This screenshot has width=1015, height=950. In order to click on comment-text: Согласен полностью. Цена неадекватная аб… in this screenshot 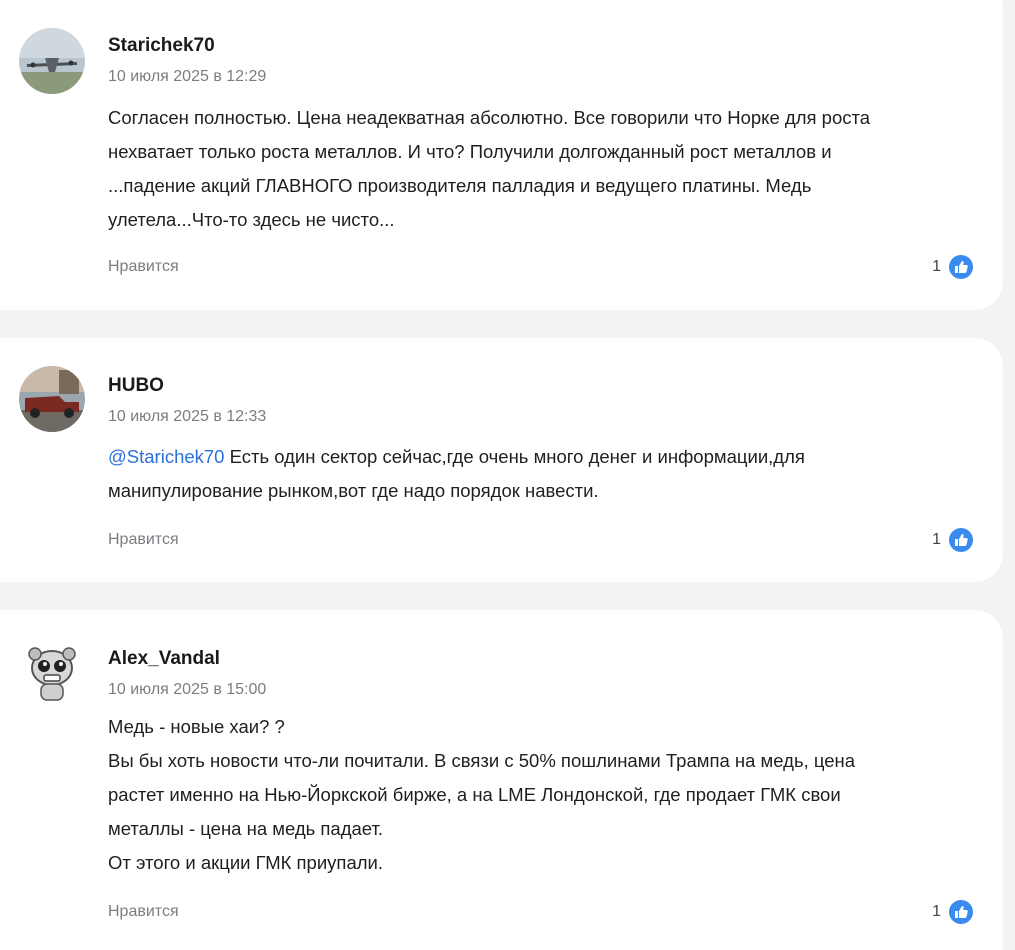, I will do `click(548, 169)`.